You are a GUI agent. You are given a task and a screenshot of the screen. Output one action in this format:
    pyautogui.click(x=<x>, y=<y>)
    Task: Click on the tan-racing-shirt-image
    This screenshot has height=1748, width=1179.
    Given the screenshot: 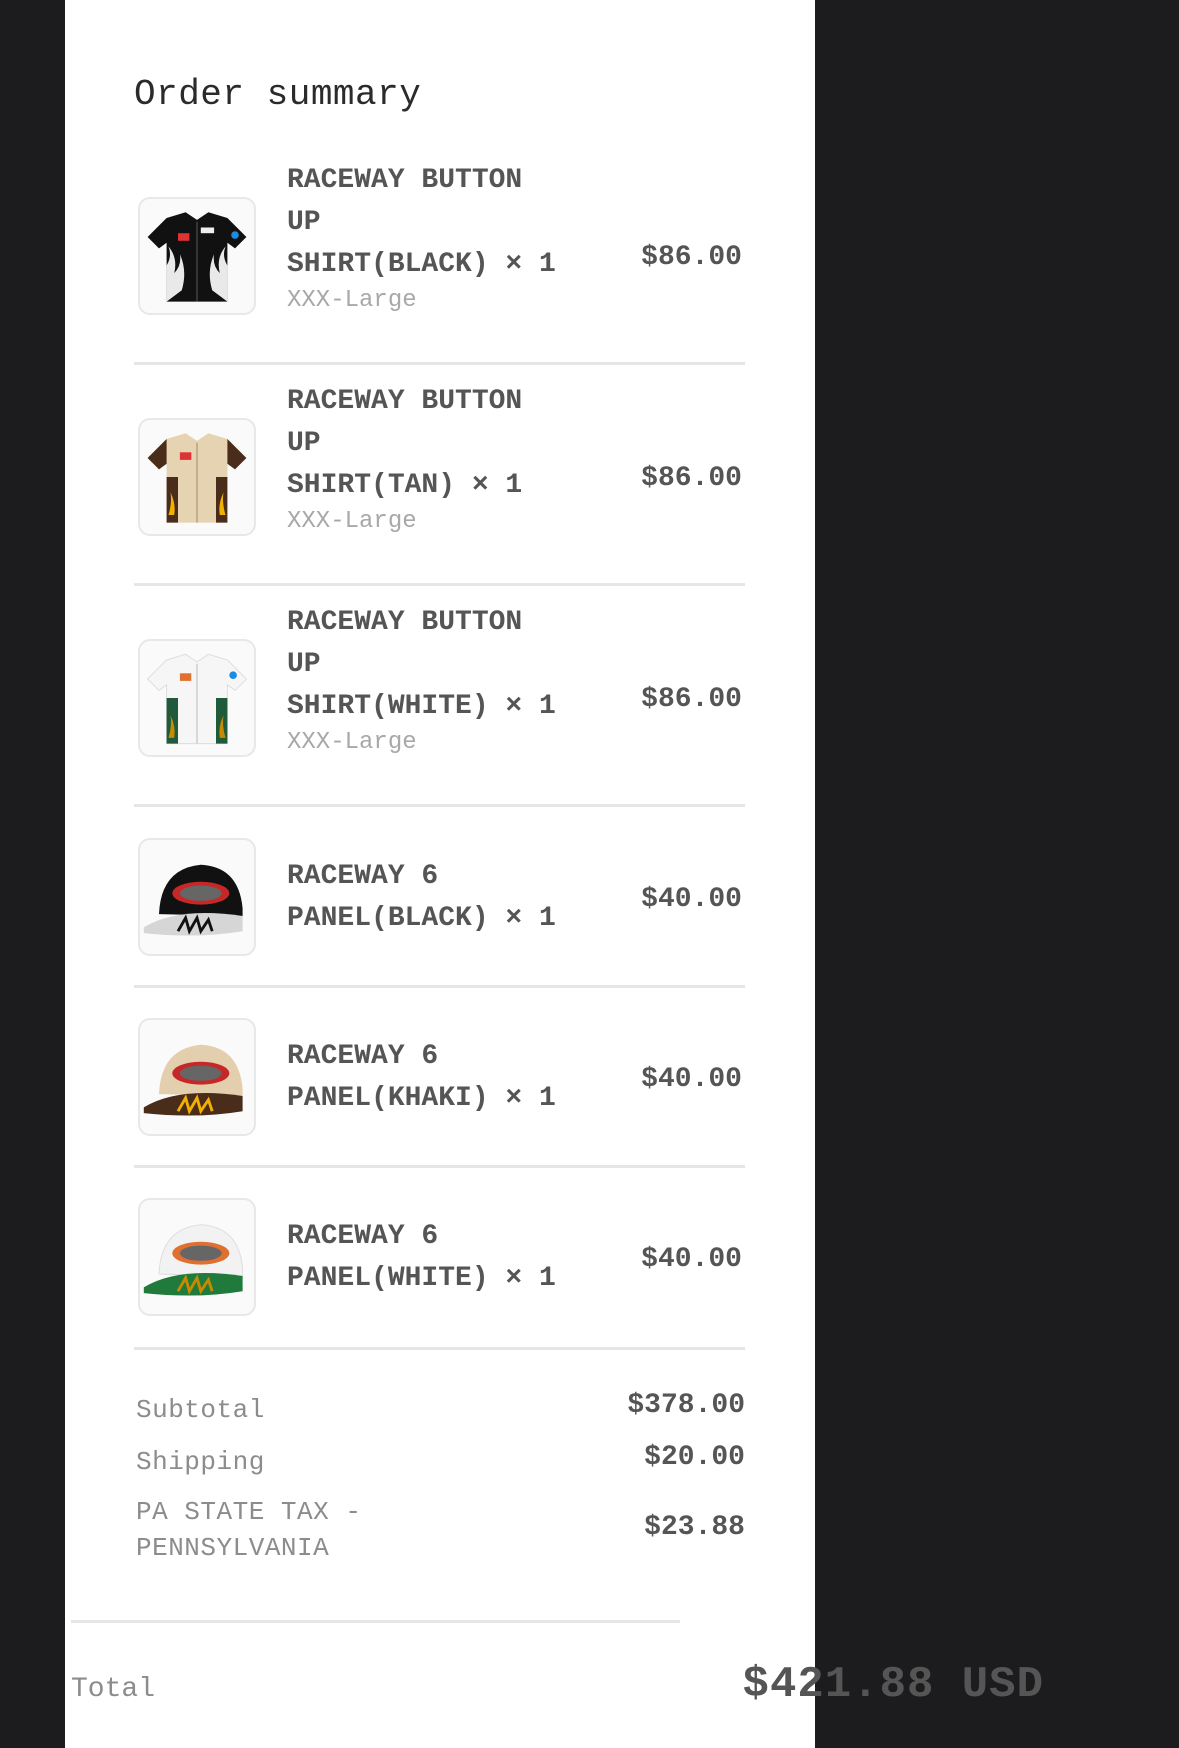 What is the action you would take?
    pyautogui.click(x=197, y=477)
    